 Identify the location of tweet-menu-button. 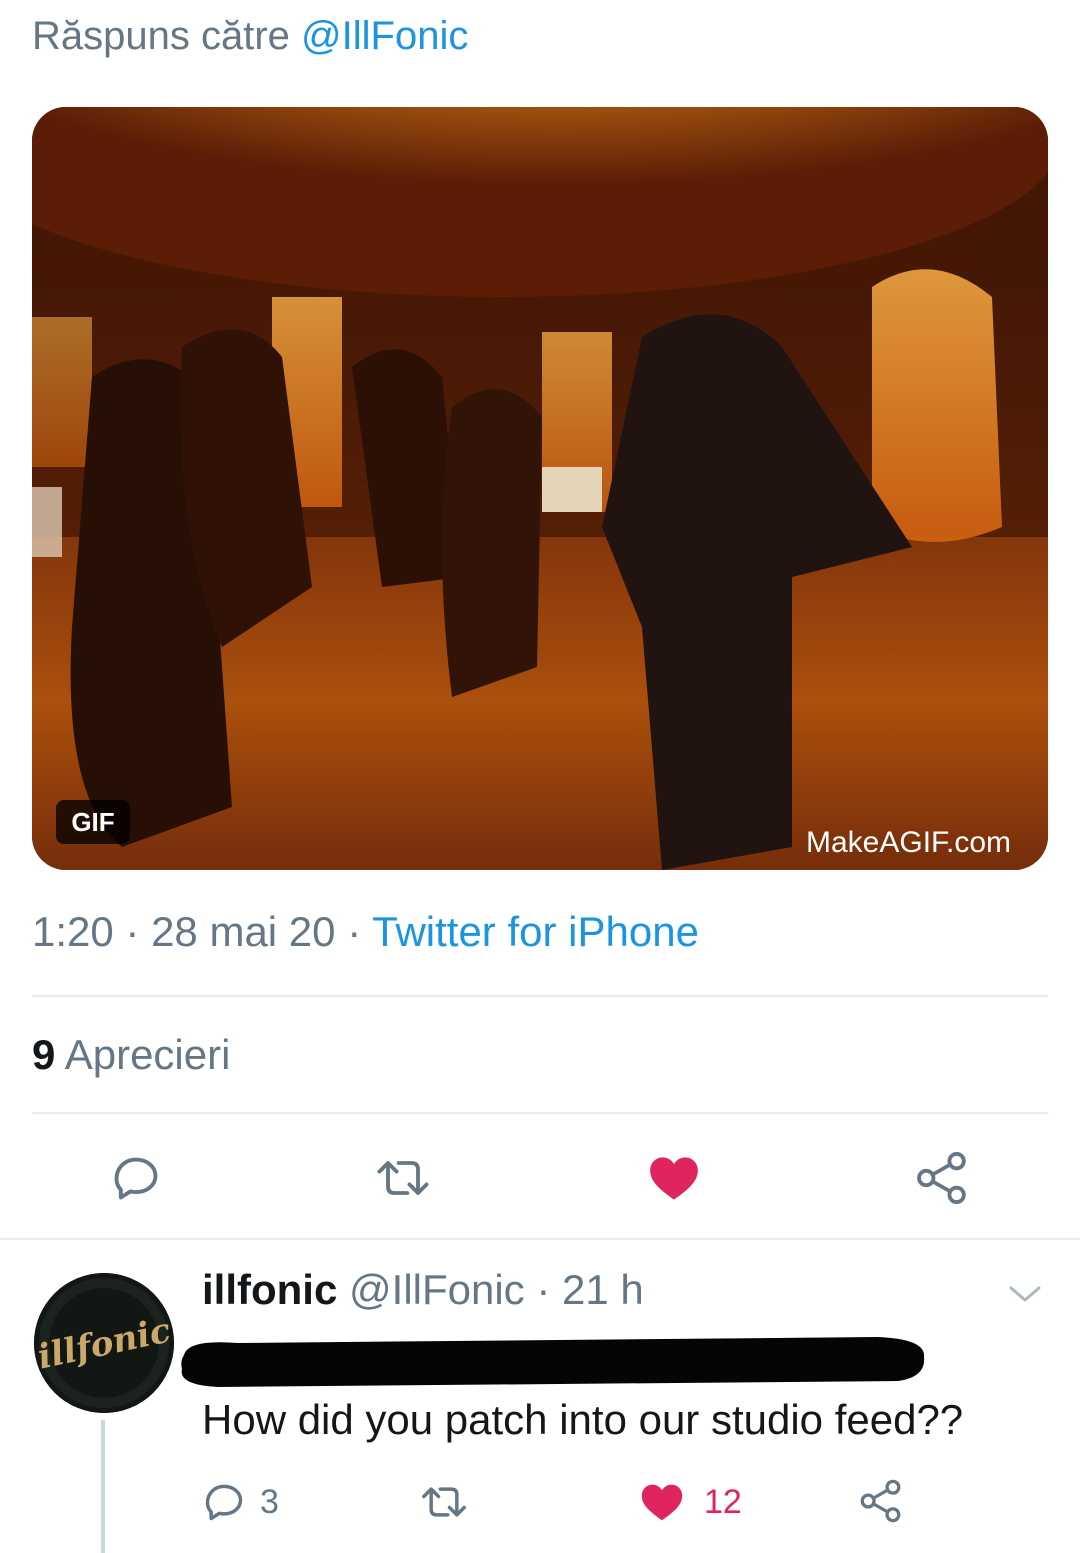
(1025, 1294).